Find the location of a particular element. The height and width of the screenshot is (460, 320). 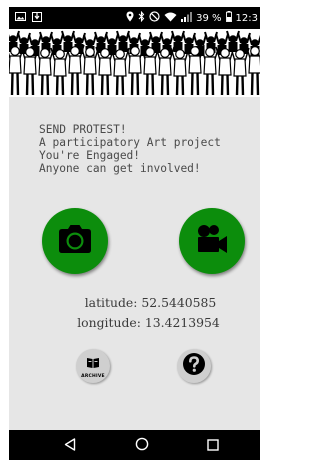

protest-crowd-illustration is located at coordinates (134, 63).